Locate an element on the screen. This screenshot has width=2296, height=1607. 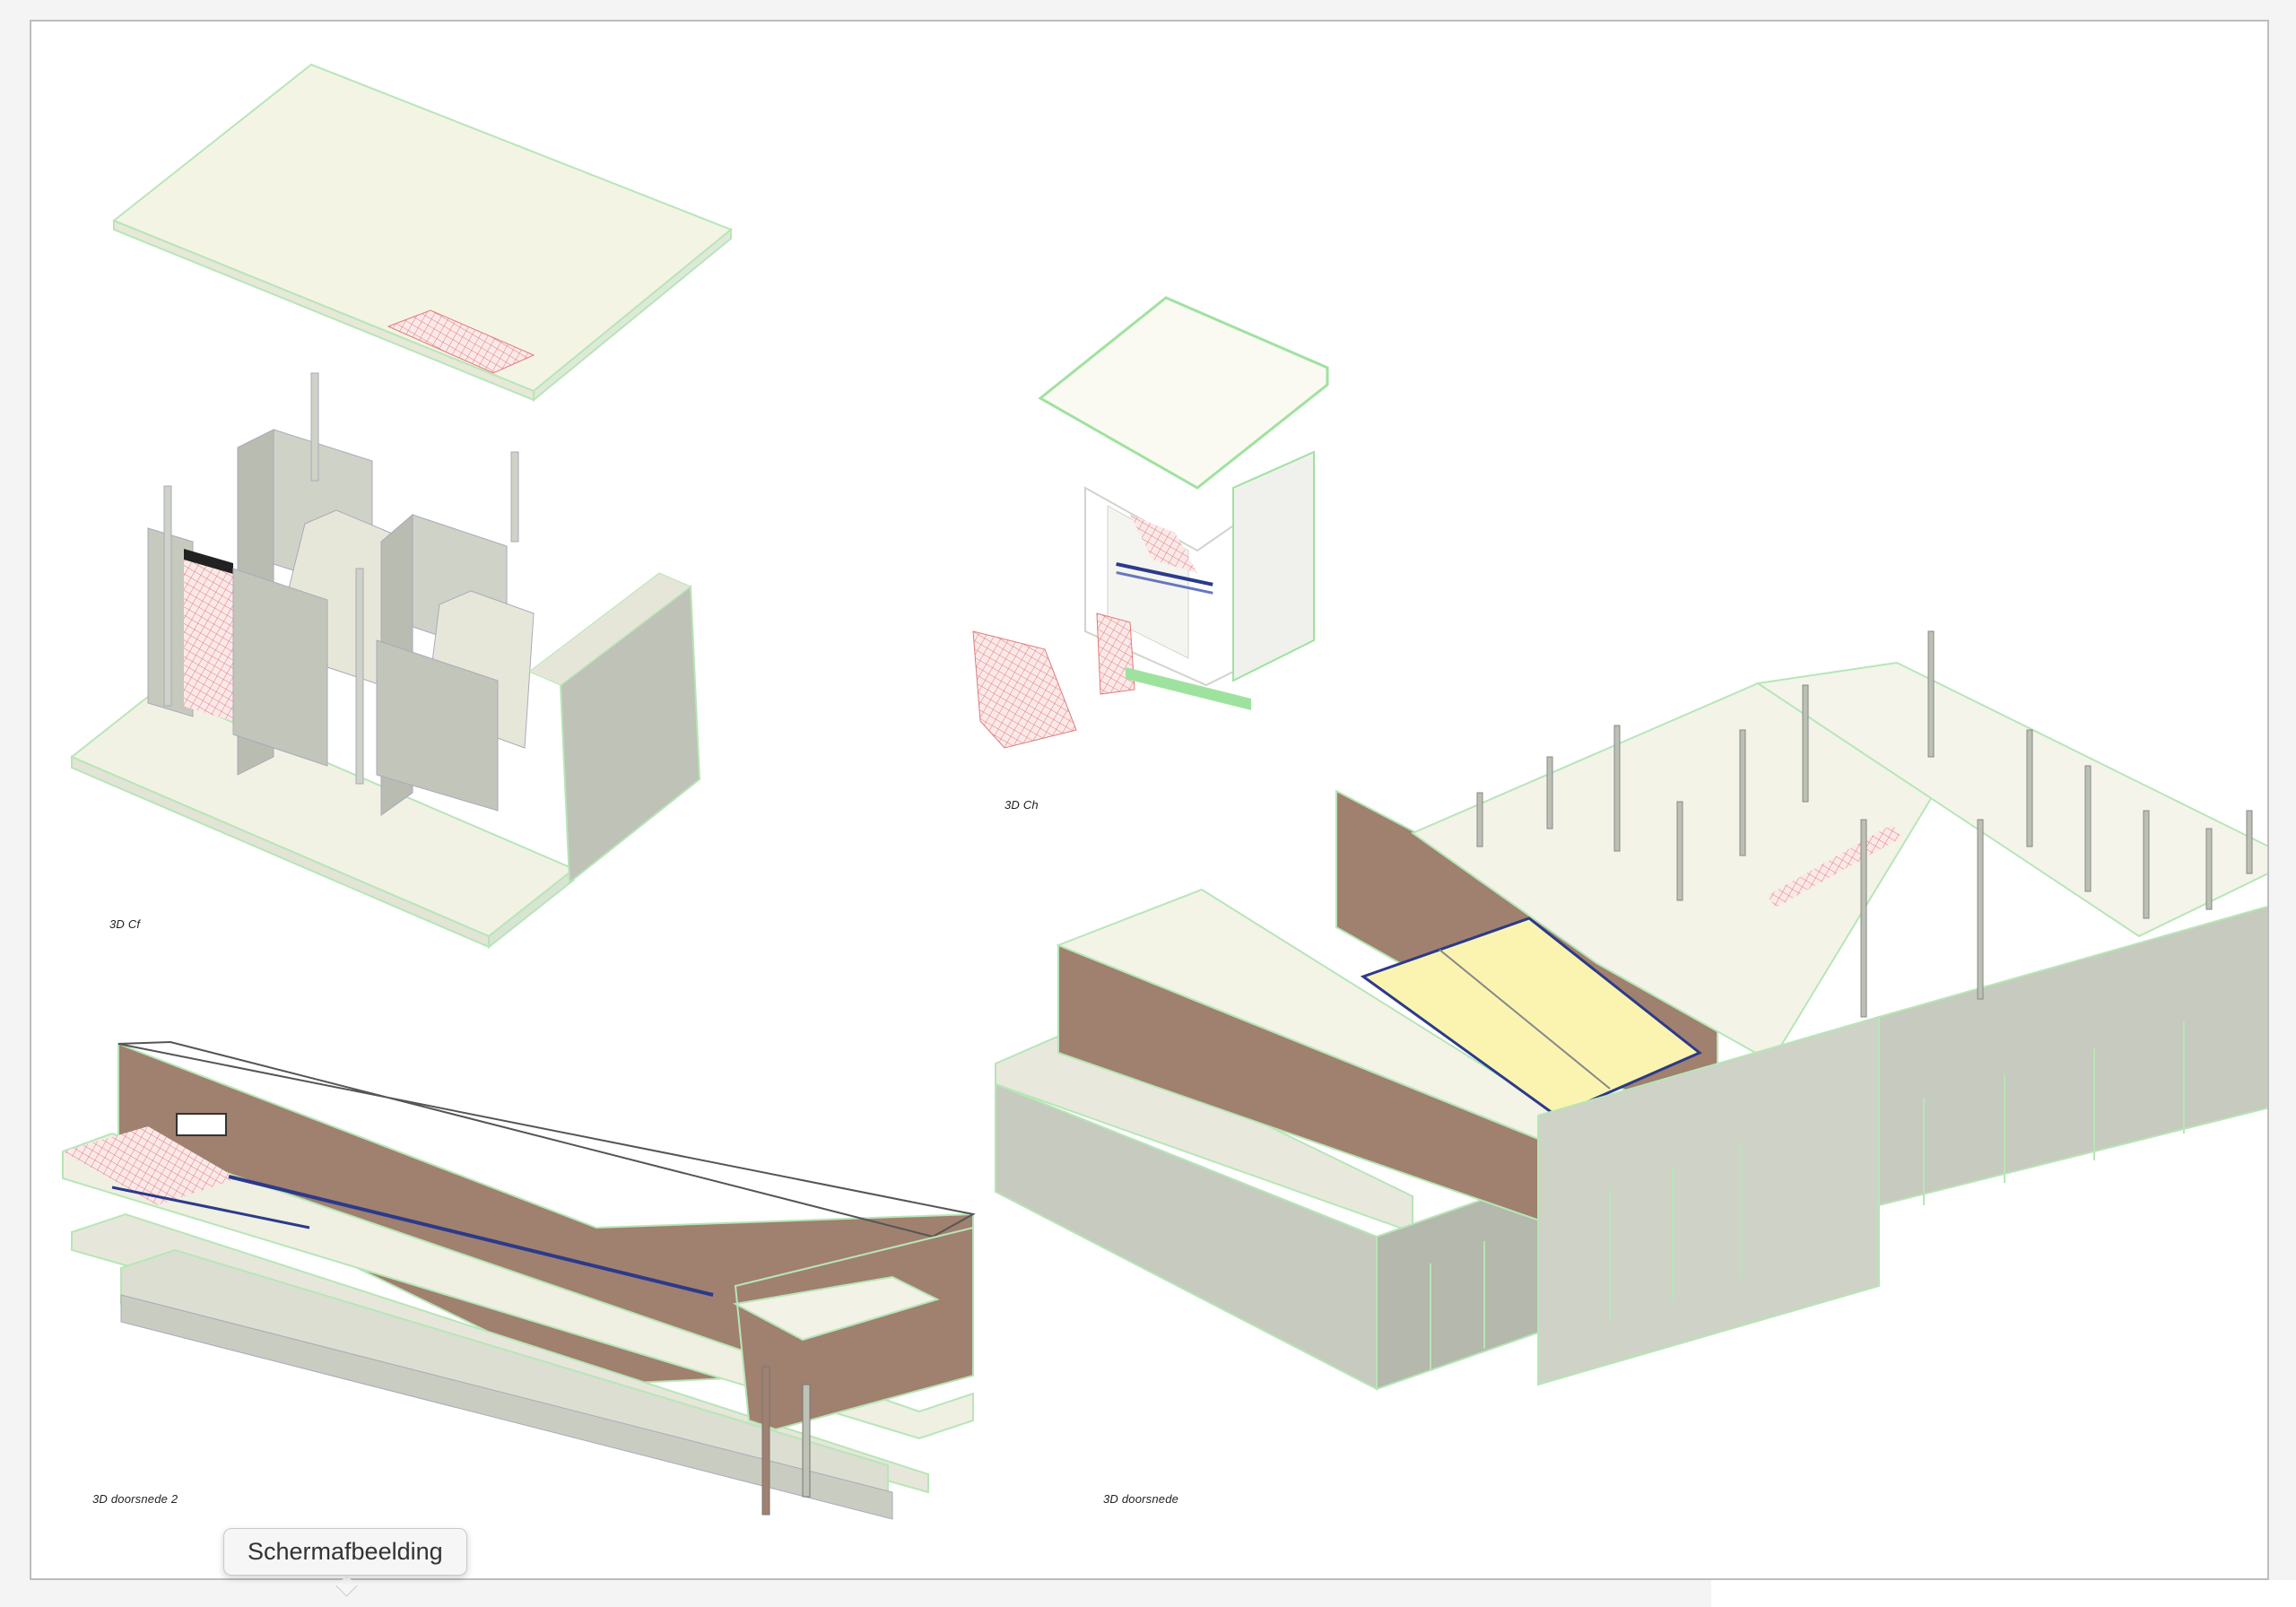
view-label-3d-doorsnede-2: 3D doorsnede 2 is located at coordinates (135, 1499).